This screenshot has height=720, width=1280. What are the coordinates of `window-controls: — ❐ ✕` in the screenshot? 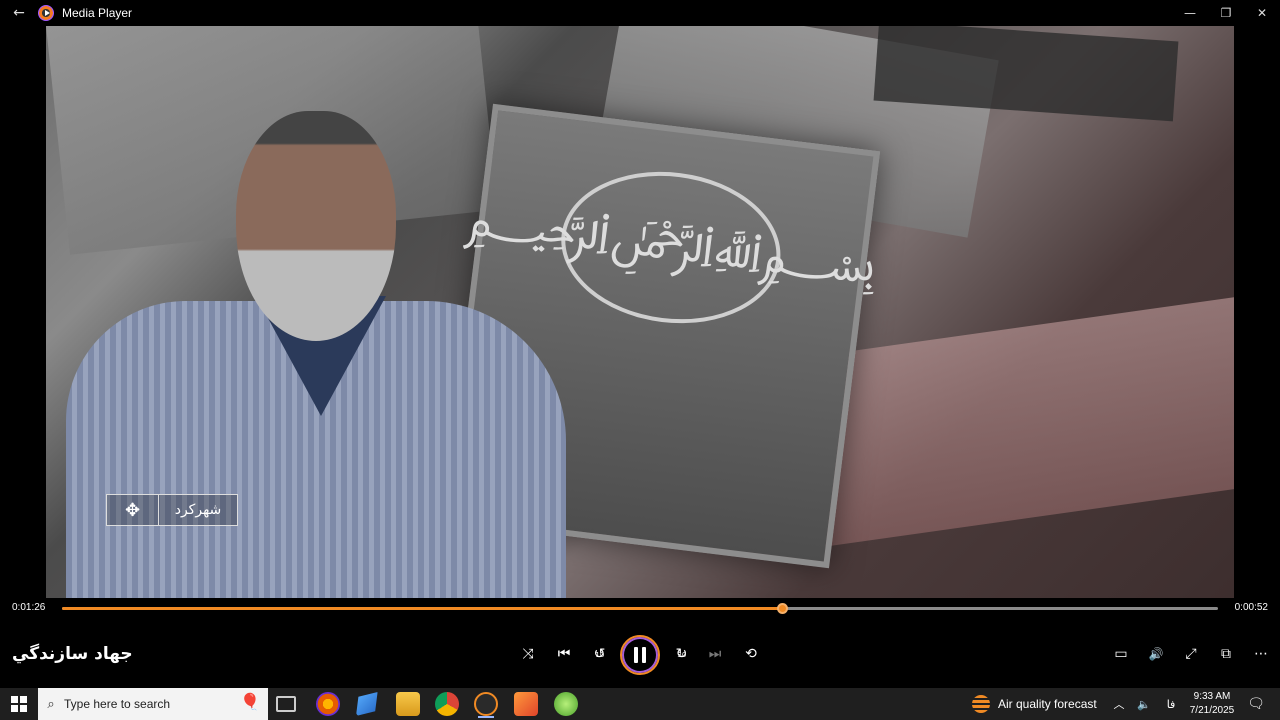 It's located at (1226, 13).